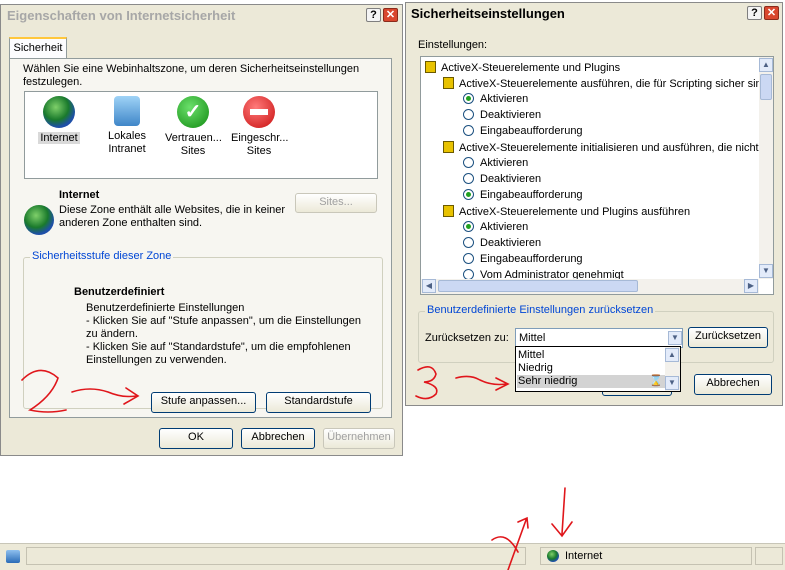 This screenshot has width=785, height=570. What do you see at coordinates (193, 112) in the screenshot?
I see `check-icon: ✓` at bounding box center [193, 112].